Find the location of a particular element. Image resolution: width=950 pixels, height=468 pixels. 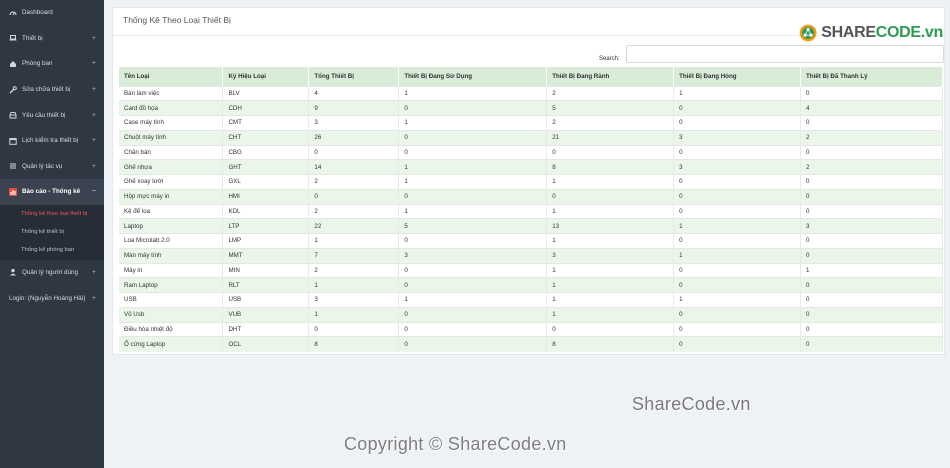

collapse-icon: − is located at coordinates (94, 191).